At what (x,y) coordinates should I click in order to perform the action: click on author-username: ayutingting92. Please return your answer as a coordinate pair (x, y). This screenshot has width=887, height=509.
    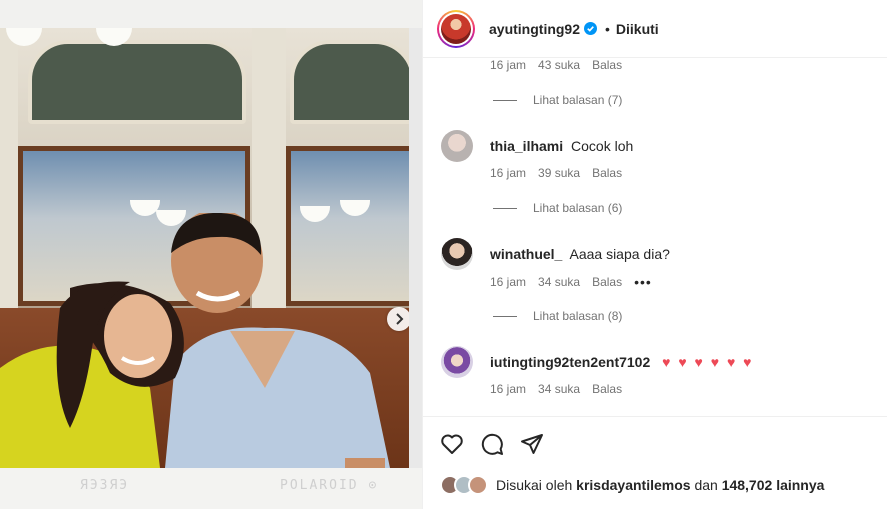
    Looking at the image, I should click on (534, 29).